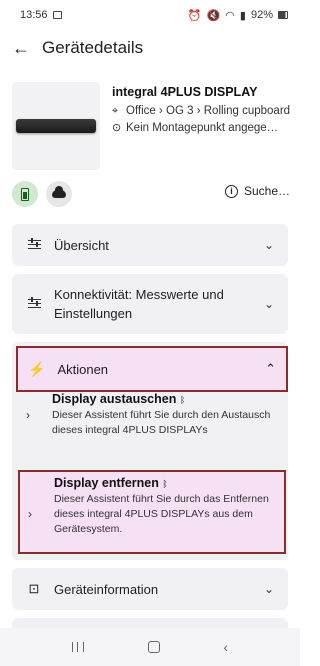  What do you see at coordinates (115, 111) in the screenshot?
I see `location-pin-icon: ⌖` at bounding box center [115, 111].